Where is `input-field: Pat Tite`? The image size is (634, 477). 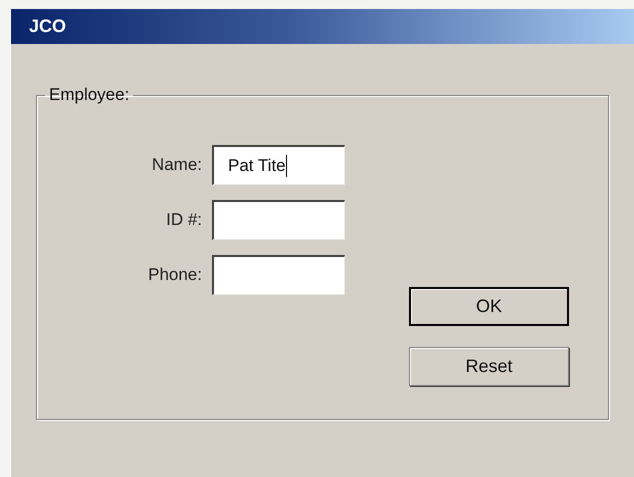
input-field: Pat Tite is located at coordinates (278, 165).